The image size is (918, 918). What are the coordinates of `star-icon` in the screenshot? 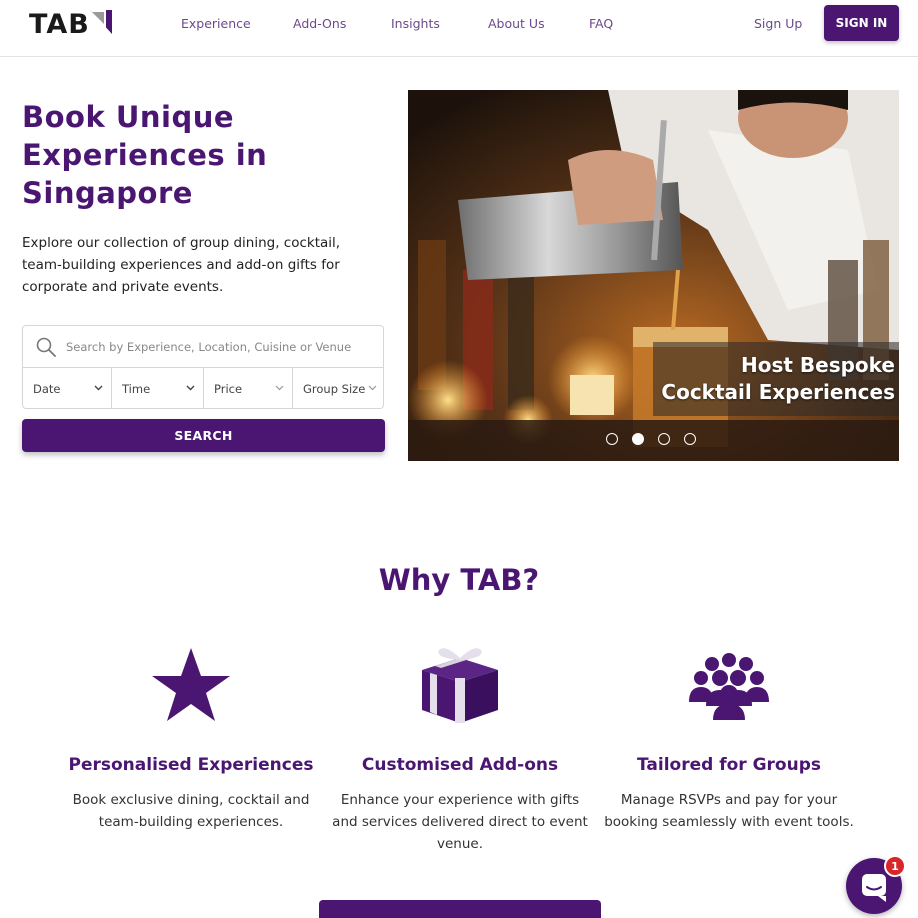 It's located at (191, 684).